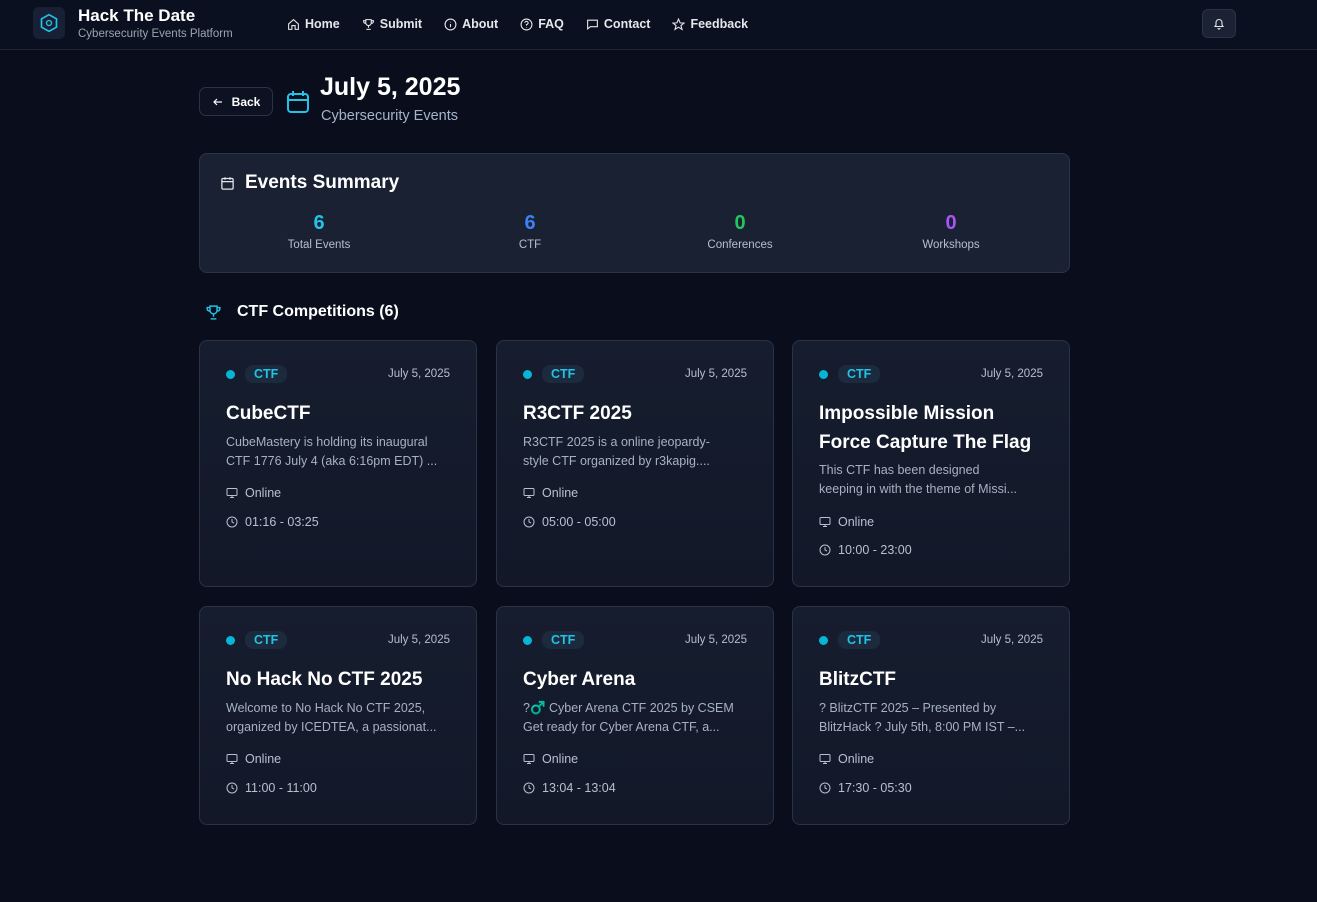 This screenshot has height=902, width=1317. I want to click on nav-home: Home, so click(313, 24).